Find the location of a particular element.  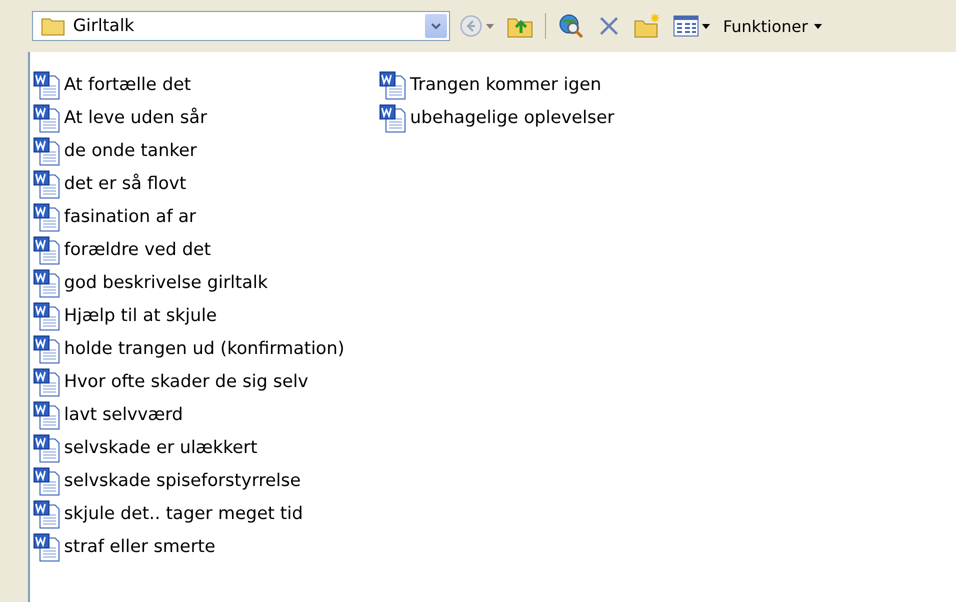

file-item: skjule det.. tager meget tid is located at coordinates (198, 513).